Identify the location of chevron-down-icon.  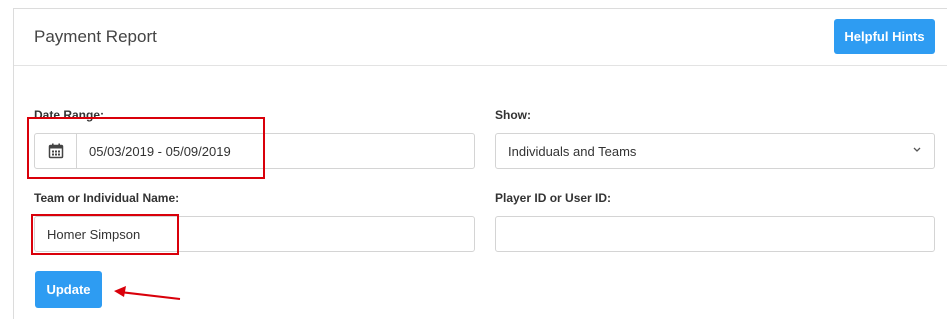
(917, 149).